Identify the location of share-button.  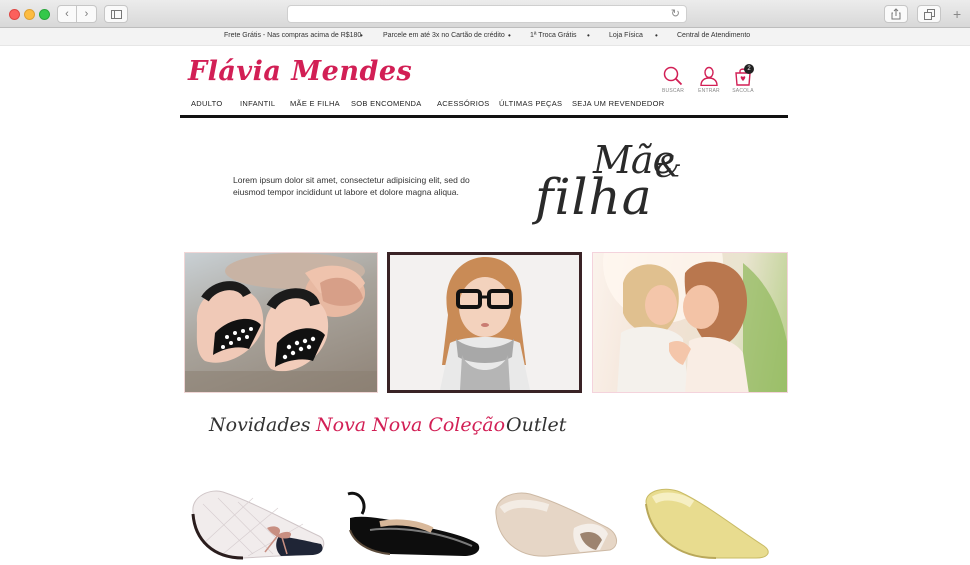
(896, 14).